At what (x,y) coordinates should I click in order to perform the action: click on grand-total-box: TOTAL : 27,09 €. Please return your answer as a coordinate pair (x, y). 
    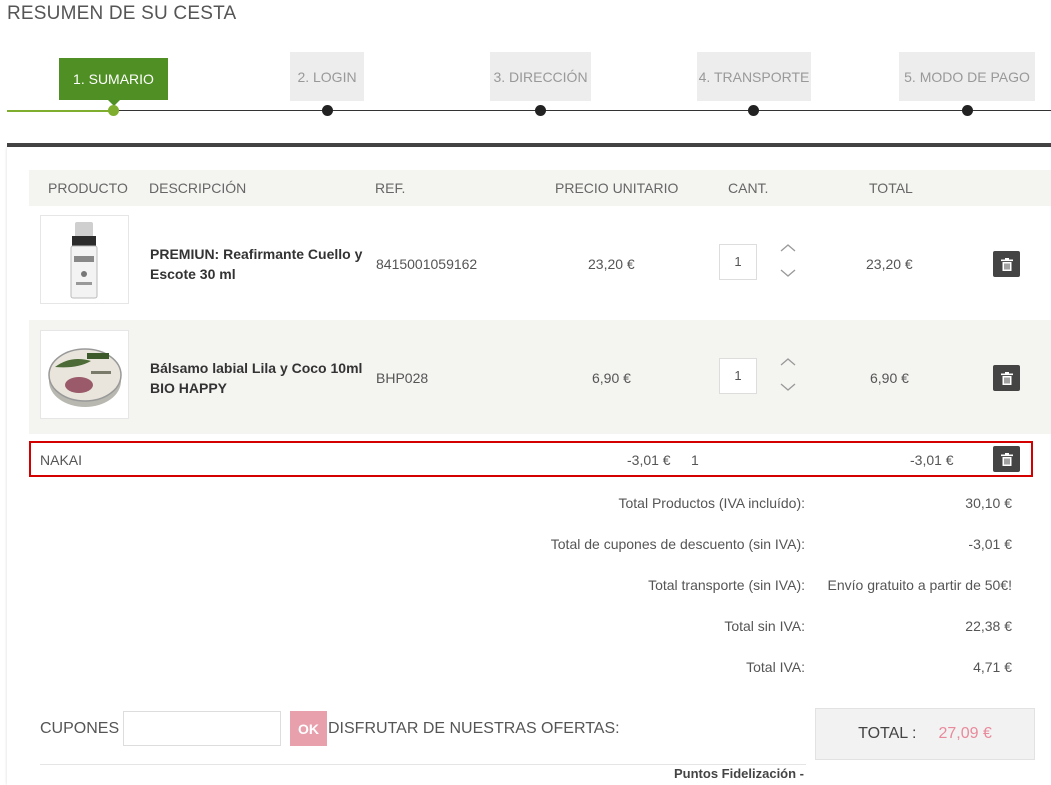
    Looking at the image, I should click on (925, 734).